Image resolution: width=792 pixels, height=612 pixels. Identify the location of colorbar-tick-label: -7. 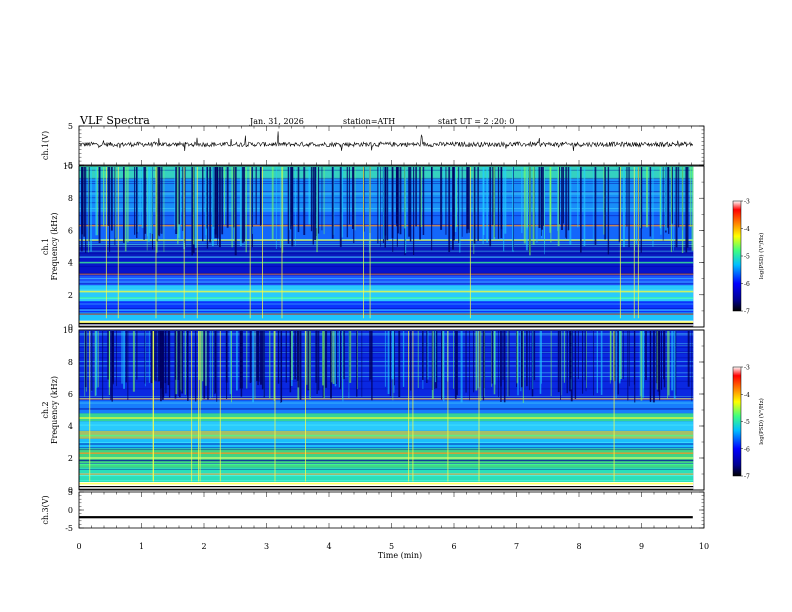
(747, 477).